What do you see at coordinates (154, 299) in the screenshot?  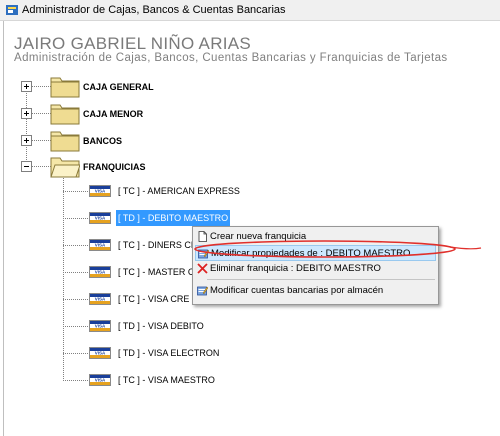 I see `tree-leaf-label: [ TC ] - VISA CRE` at bounding box center [154, 299].